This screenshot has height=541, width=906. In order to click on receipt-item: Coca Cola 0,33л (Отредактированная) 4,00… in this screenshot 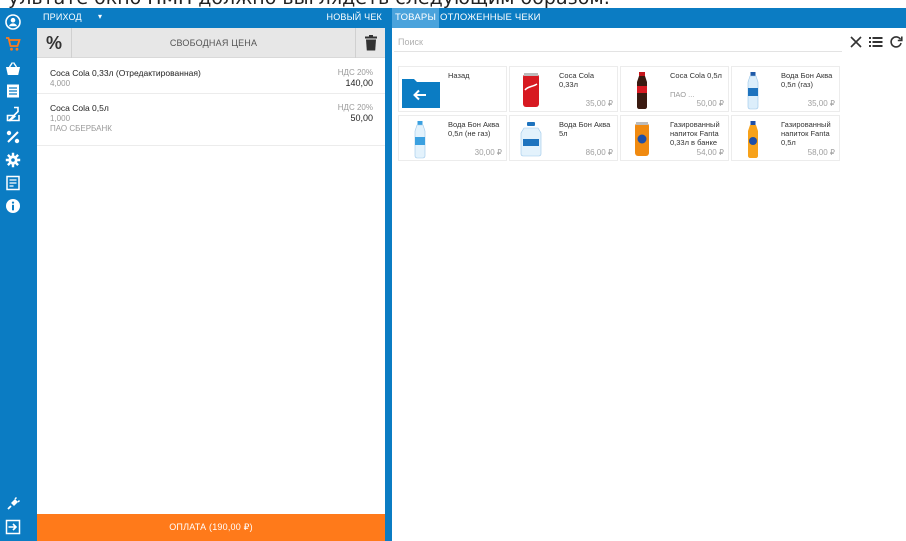, I will do `click(211, 76)`.